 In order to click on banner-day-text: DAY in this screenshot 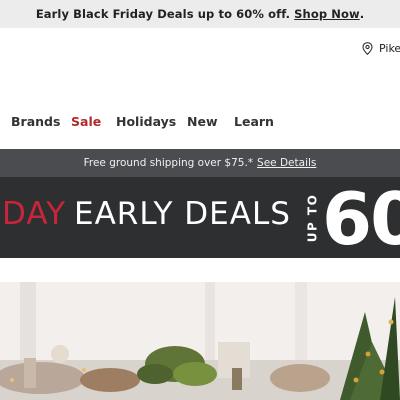, I will do `click(34, 214)`.